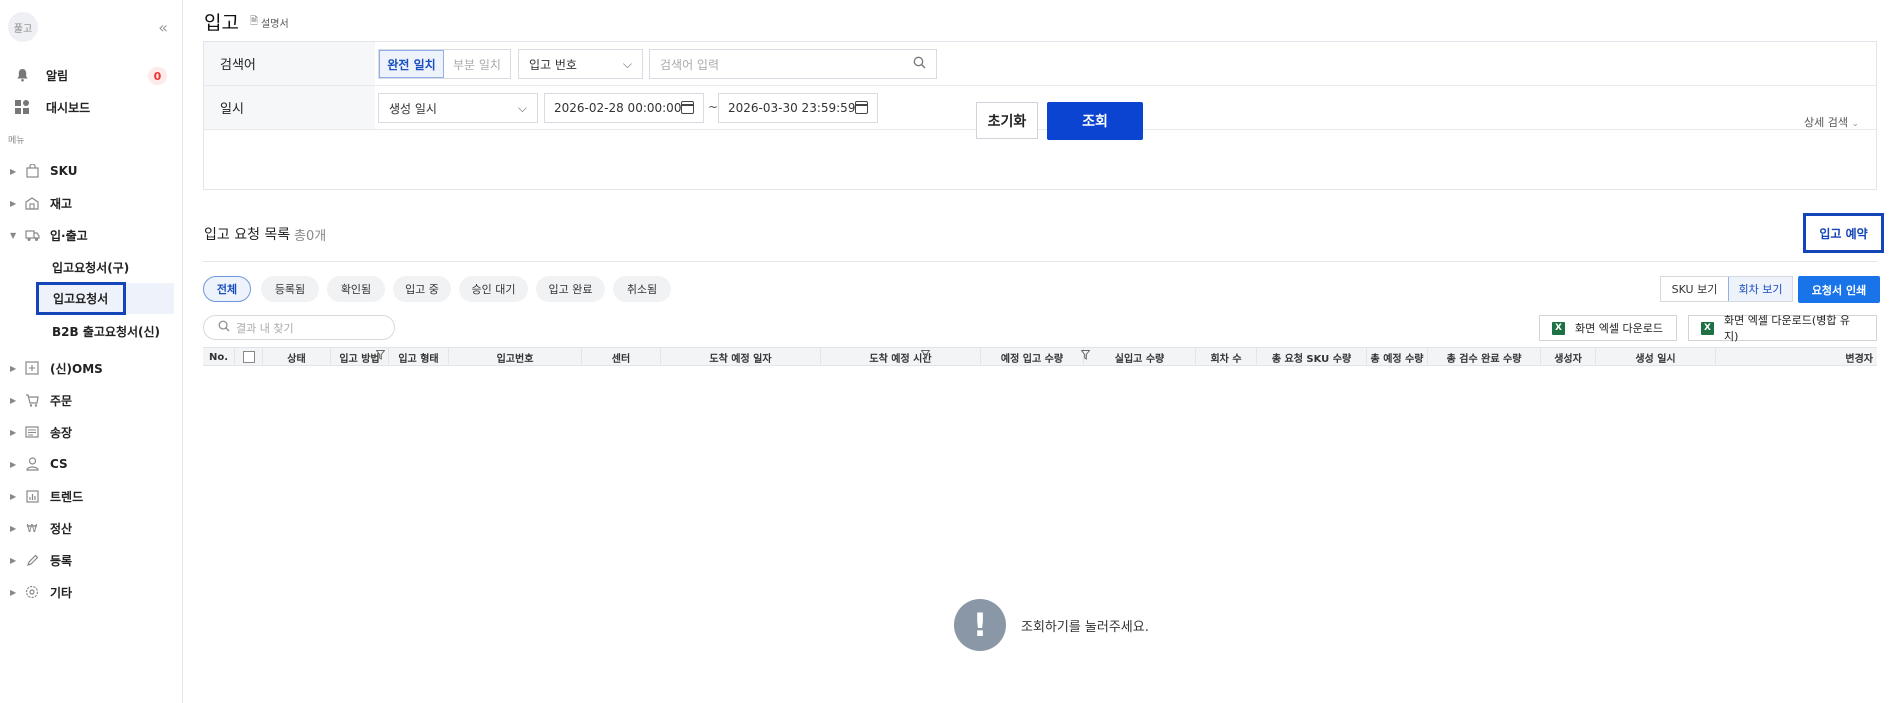  I want to click on column-header-created-at: 생성 일시, so click(1656, 357).